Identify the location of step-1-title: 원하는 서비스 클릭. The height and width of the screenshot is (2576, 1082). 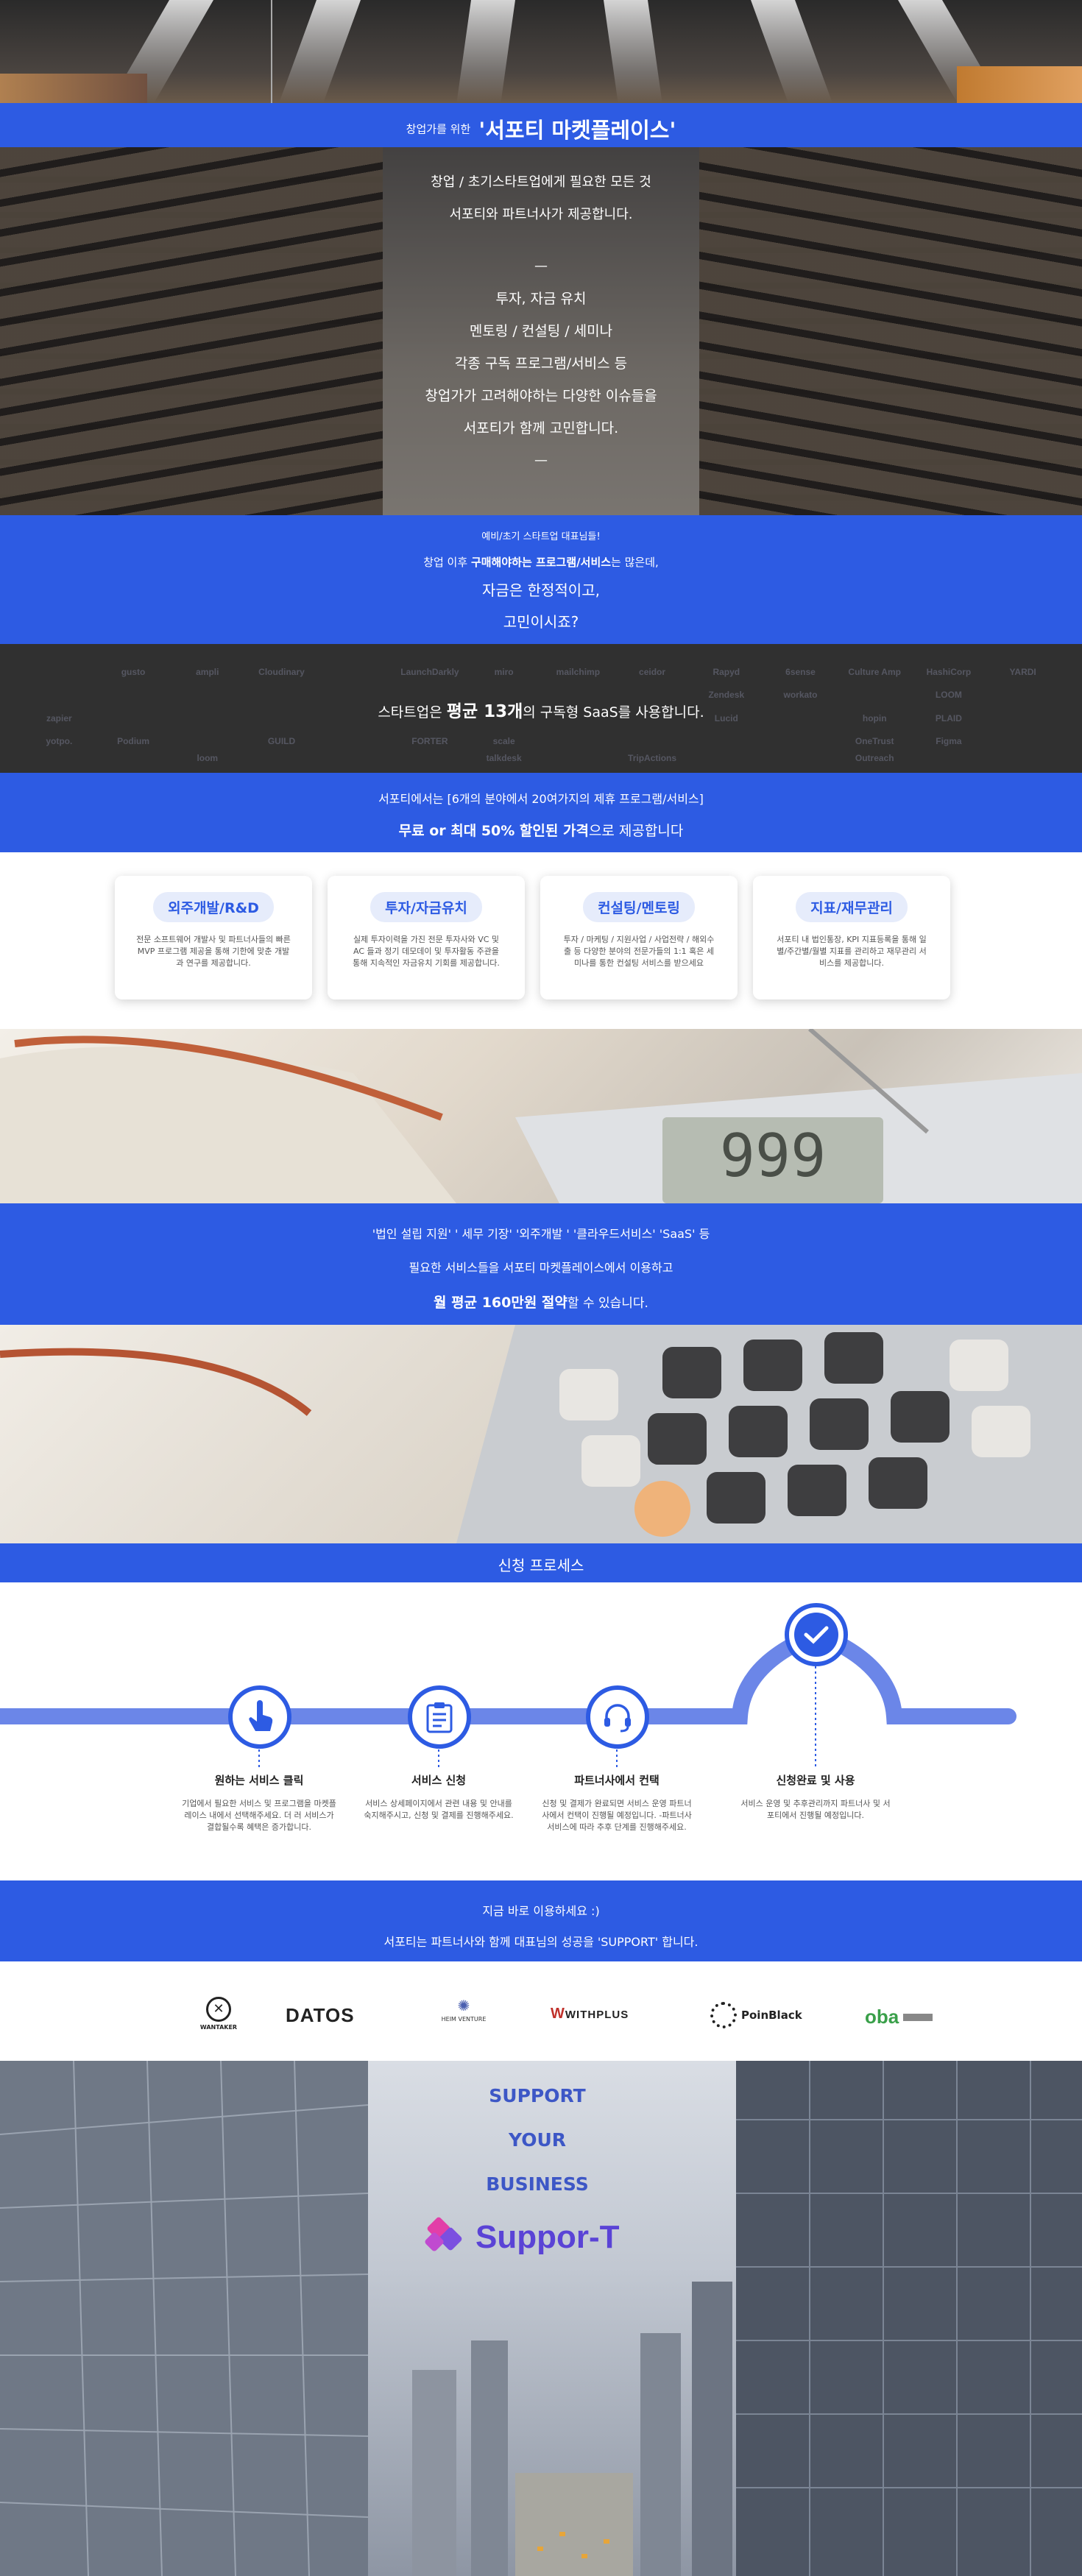
(259, 1780).